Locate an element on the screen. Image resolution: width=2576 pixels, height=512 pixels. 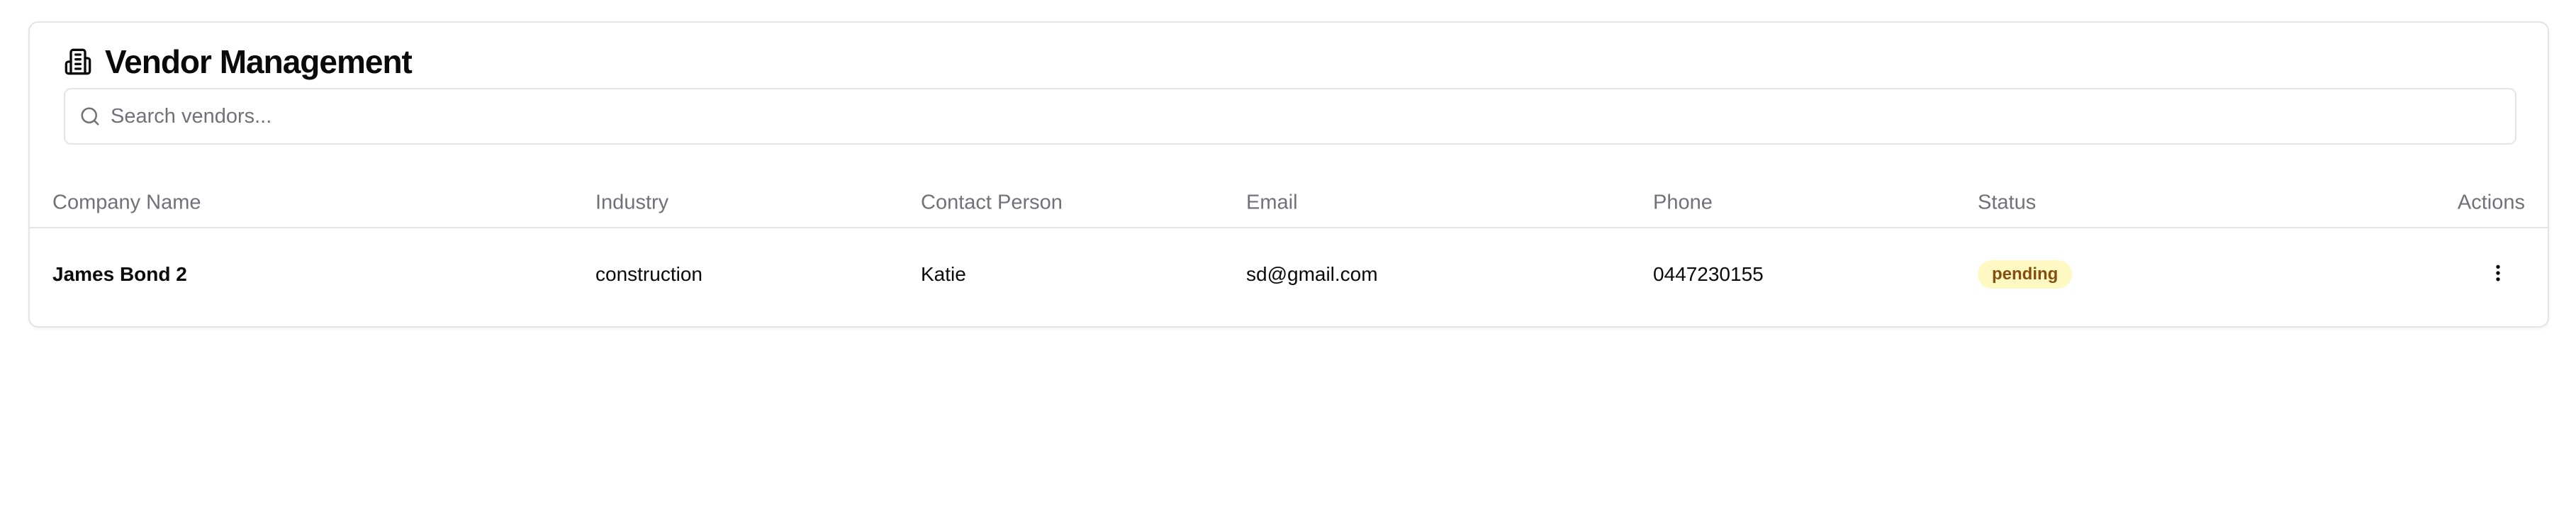
column-header-phone: Phone is located at coordinates (1683, 203).